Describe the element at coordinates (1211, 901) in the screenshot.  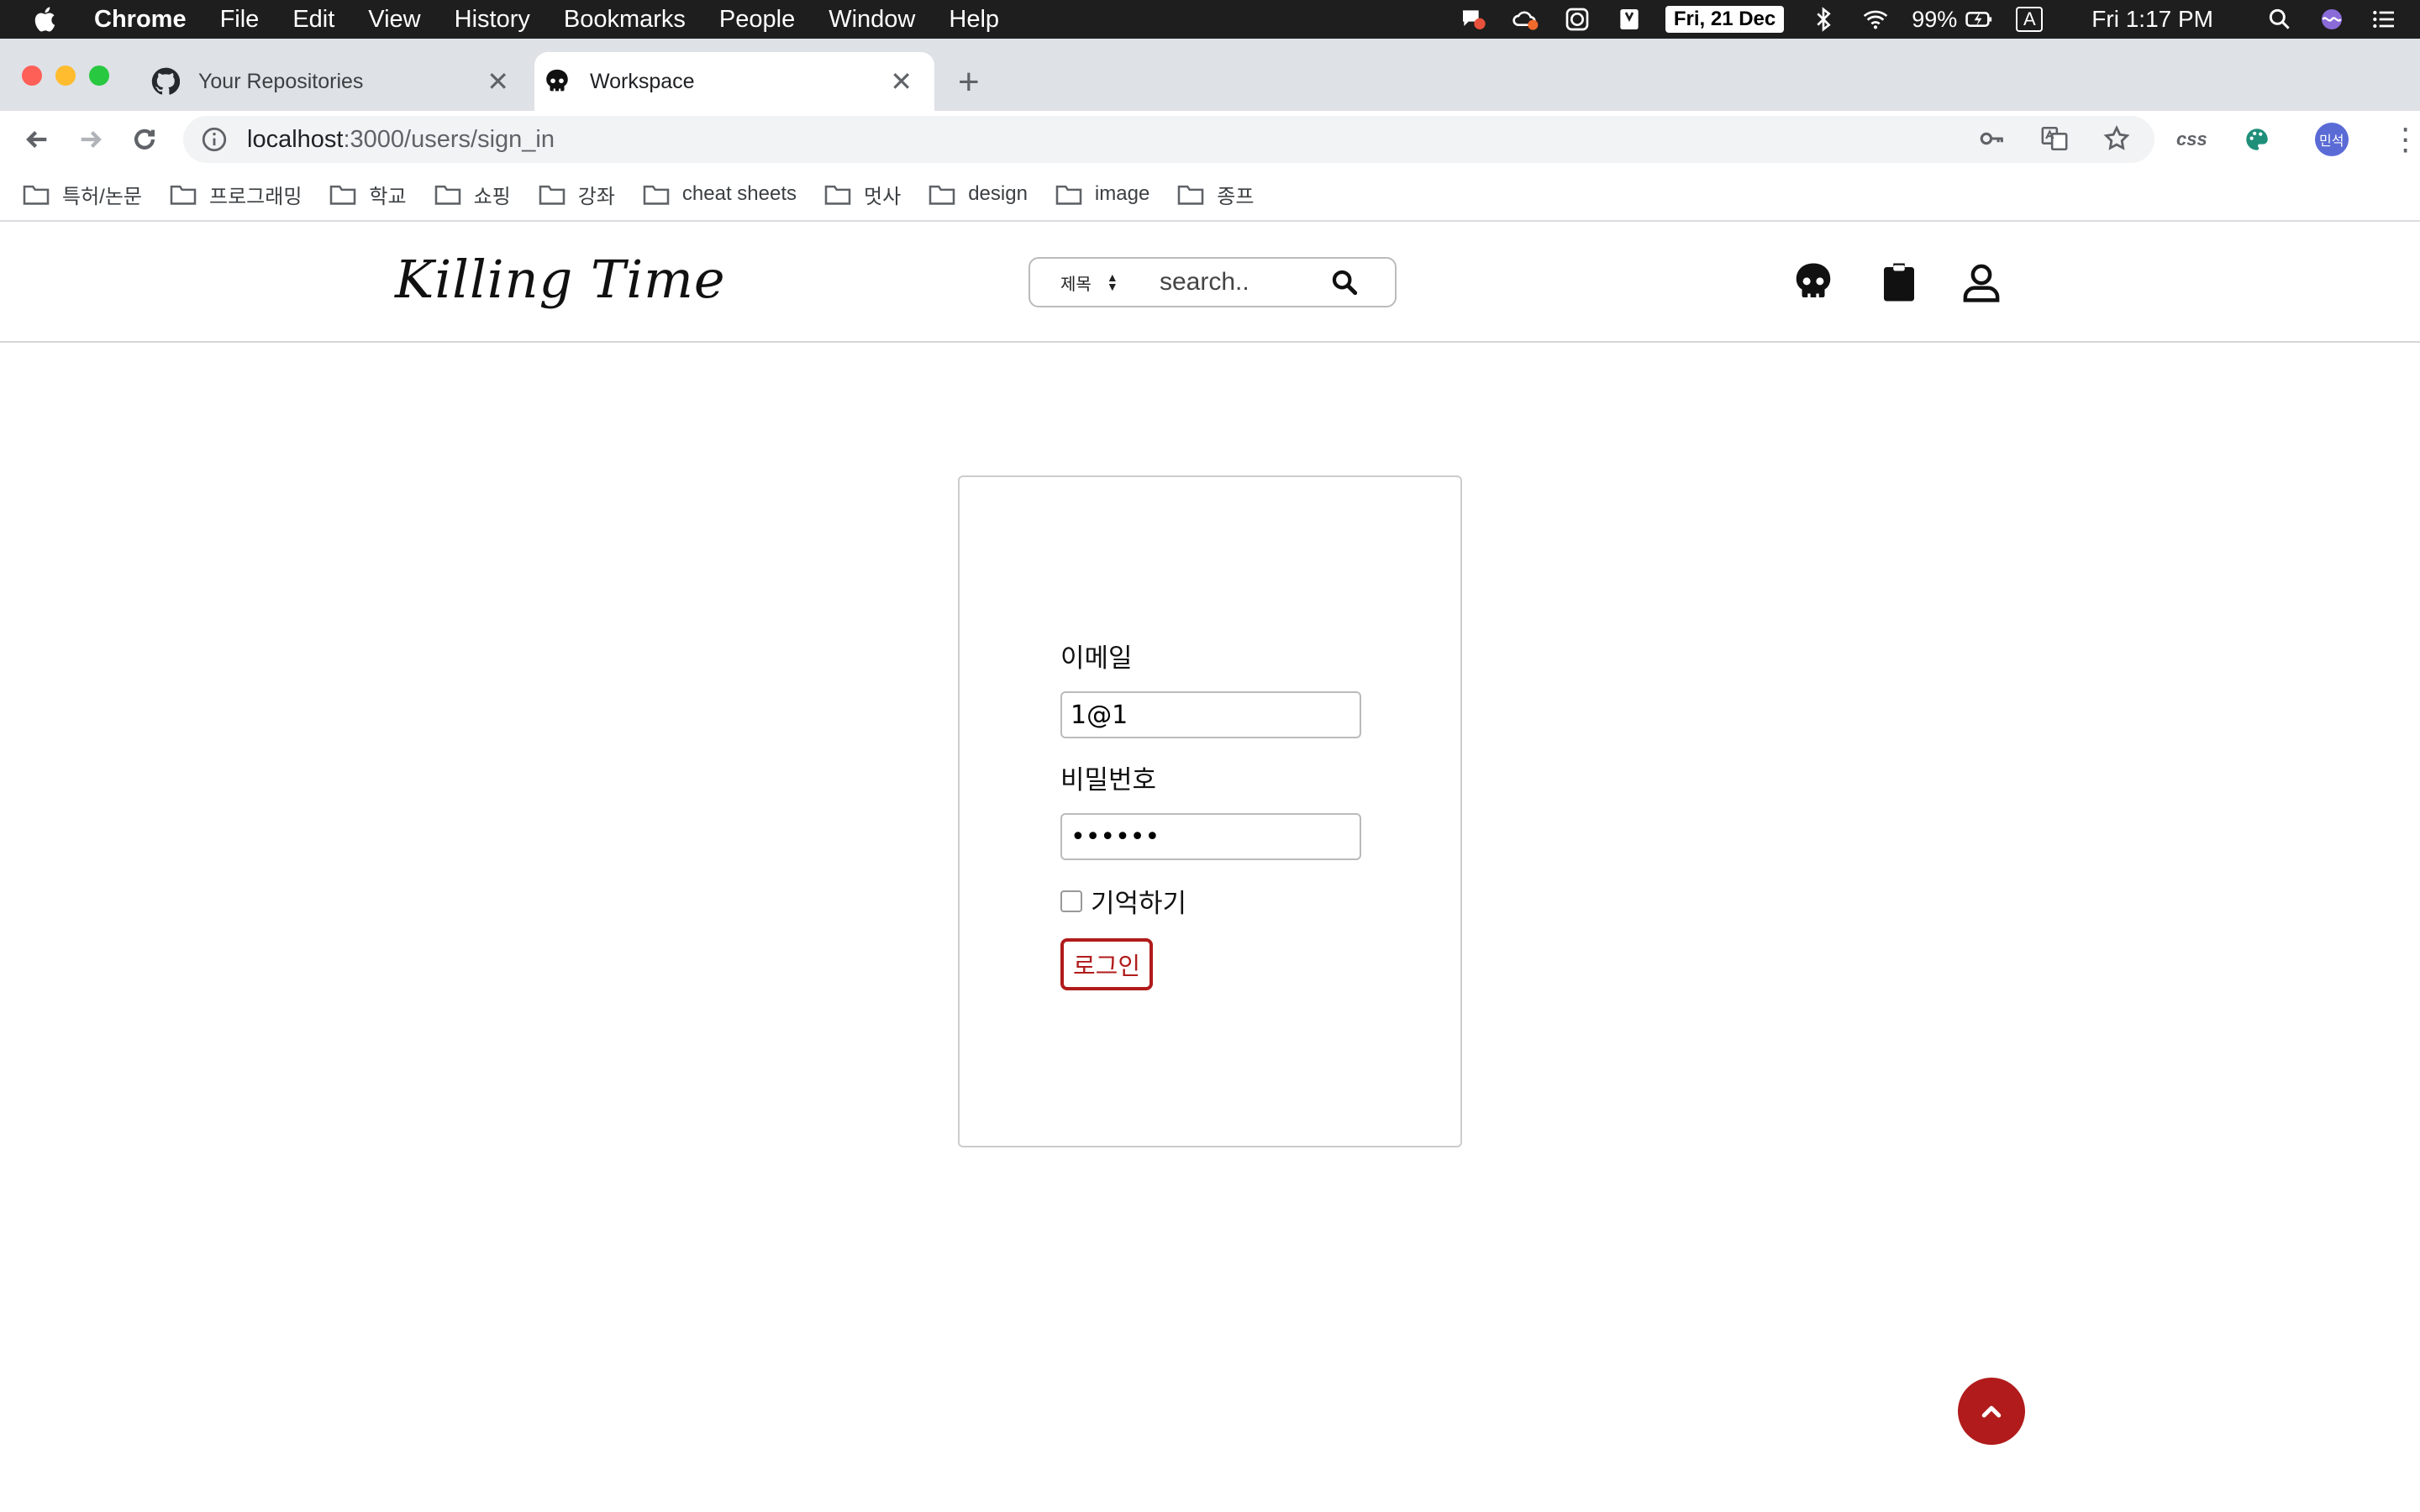
I see `remember-me-row: 기억하기` at that location.